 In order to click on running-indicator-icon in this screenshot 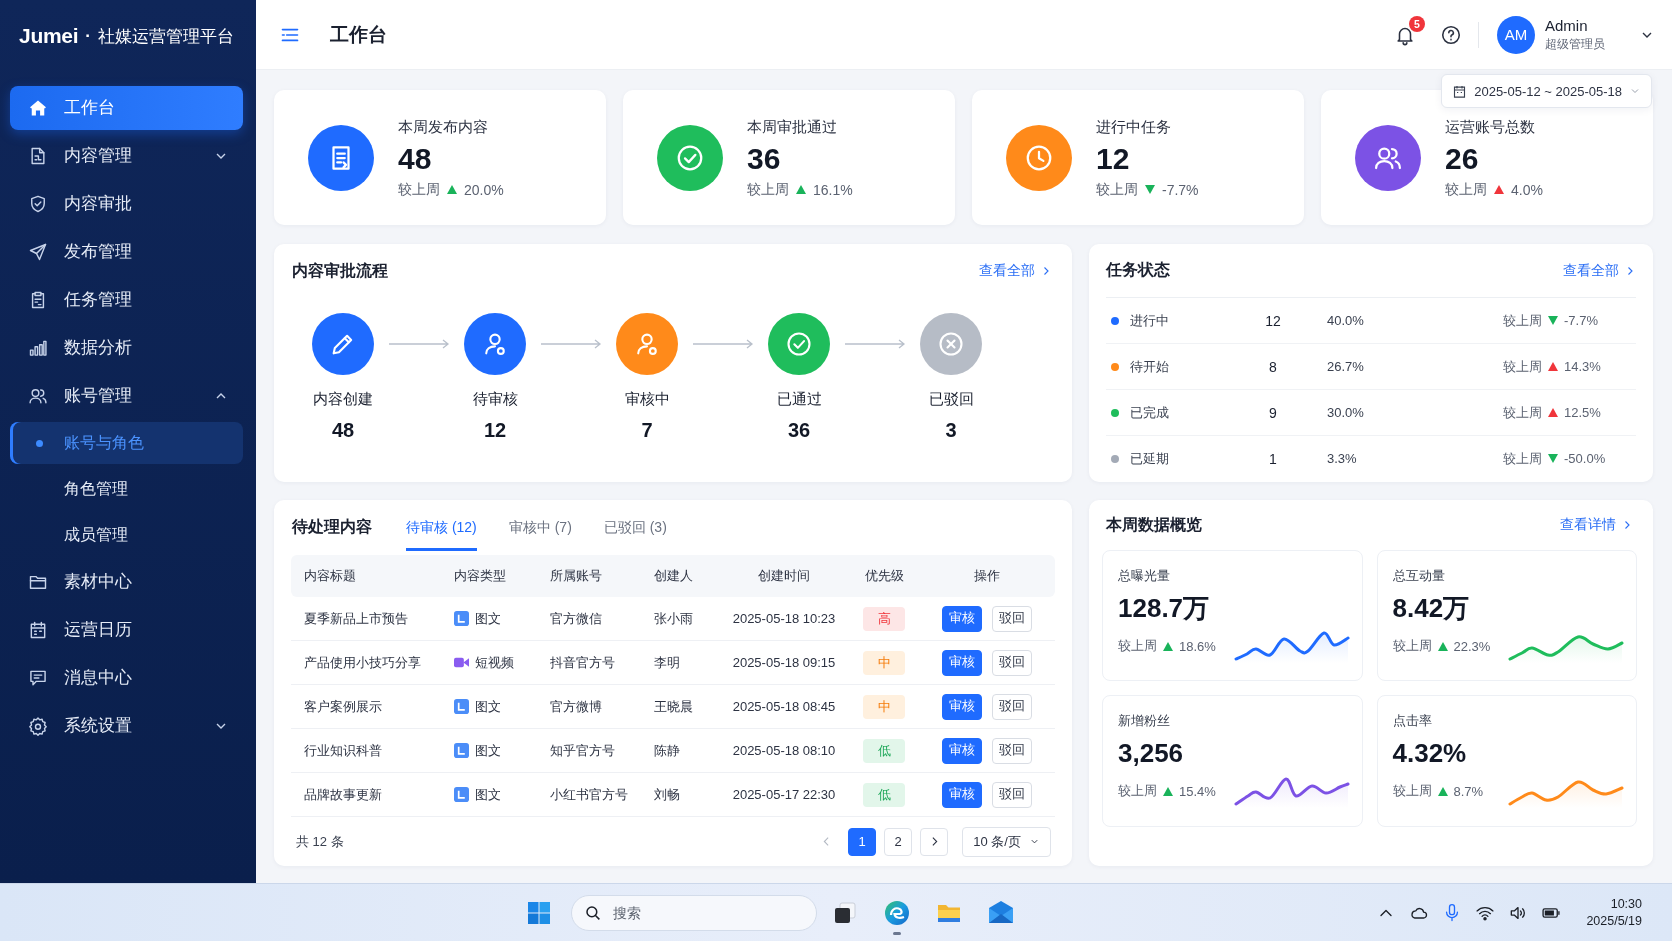, I will do `click(897, 933)`.